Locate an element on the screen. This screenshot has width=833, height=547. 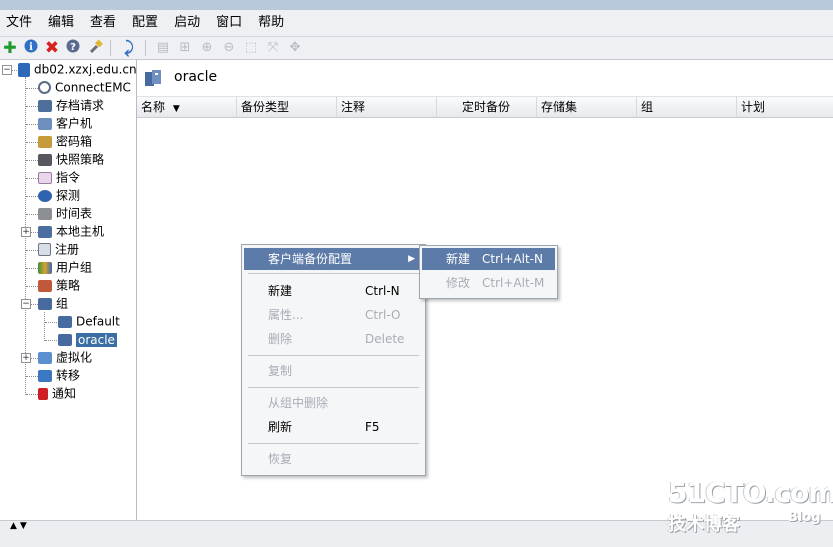
menu-help: 帮助 is located at coordinates (273, 23).